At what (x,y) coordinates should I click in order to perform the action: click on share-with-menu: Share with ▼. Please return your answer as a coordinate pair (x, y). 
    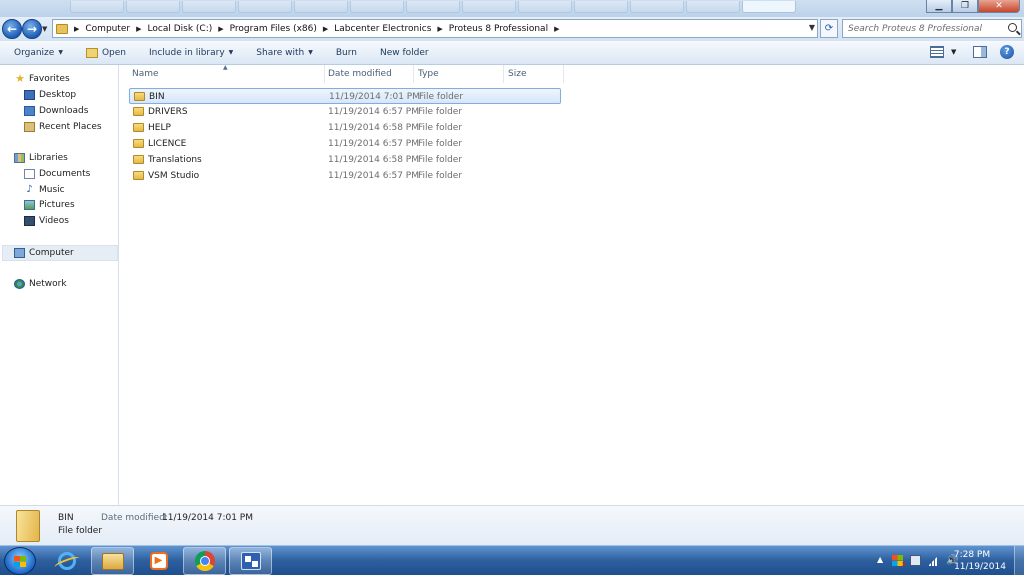
    Looking at the image, I should click on (282, 53).